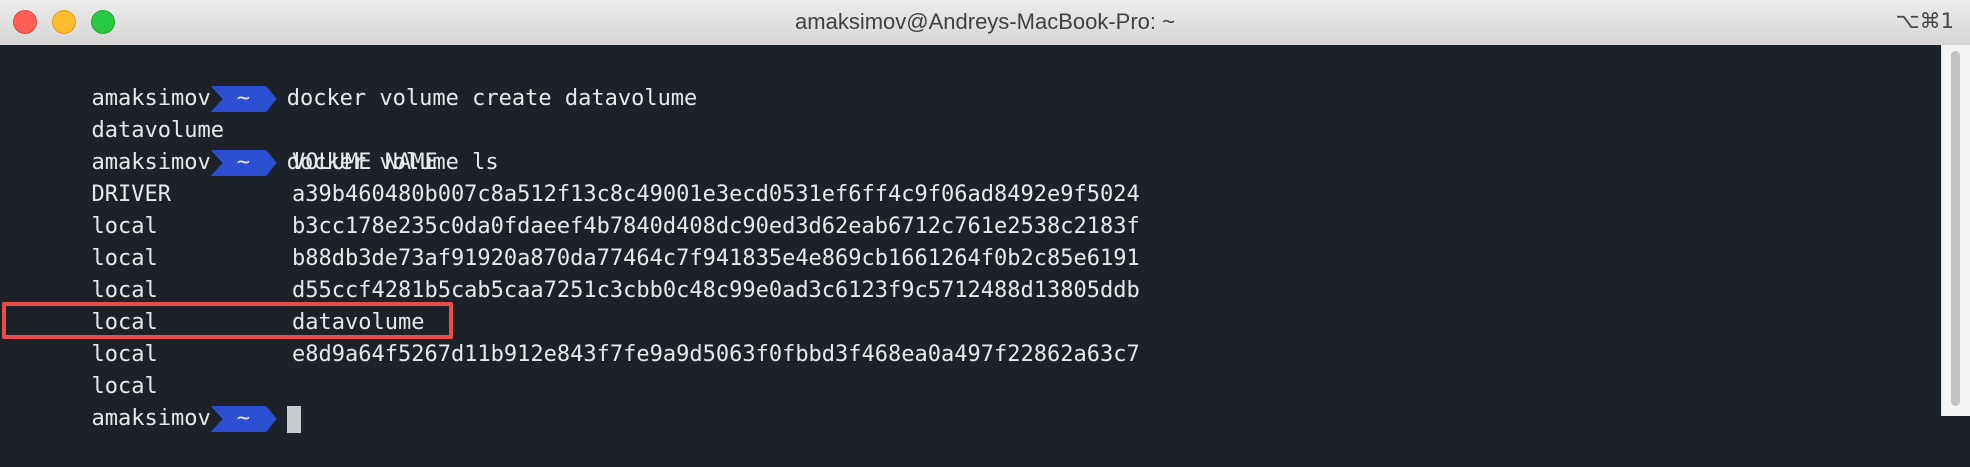  Describe the element at coordinates (218, 337) in the screenshot. I see `table-row-highlighted: local datavolume` at that location.